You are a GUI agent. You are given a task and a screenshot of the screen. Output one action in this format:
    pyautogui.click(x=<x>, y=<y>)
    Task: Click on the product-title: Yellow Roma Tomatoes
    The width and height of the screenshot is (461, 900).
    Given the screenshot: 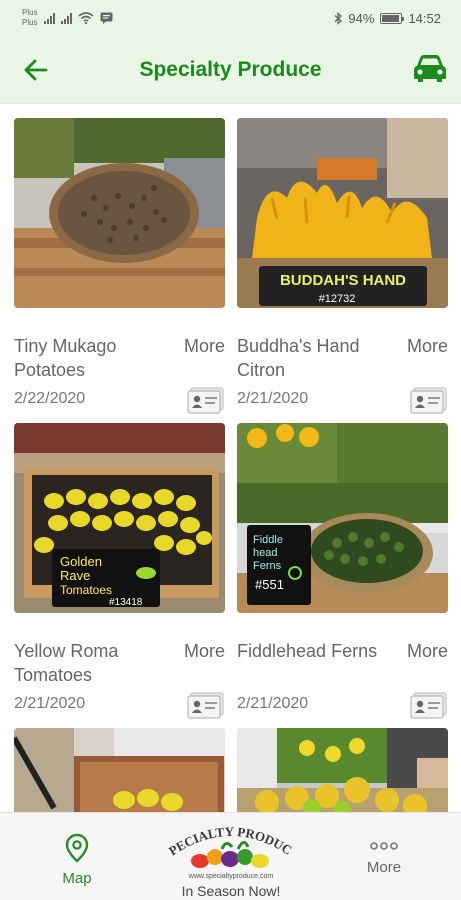 What is the action you would take?
    pyautogui.click(x=89, y=663)
    